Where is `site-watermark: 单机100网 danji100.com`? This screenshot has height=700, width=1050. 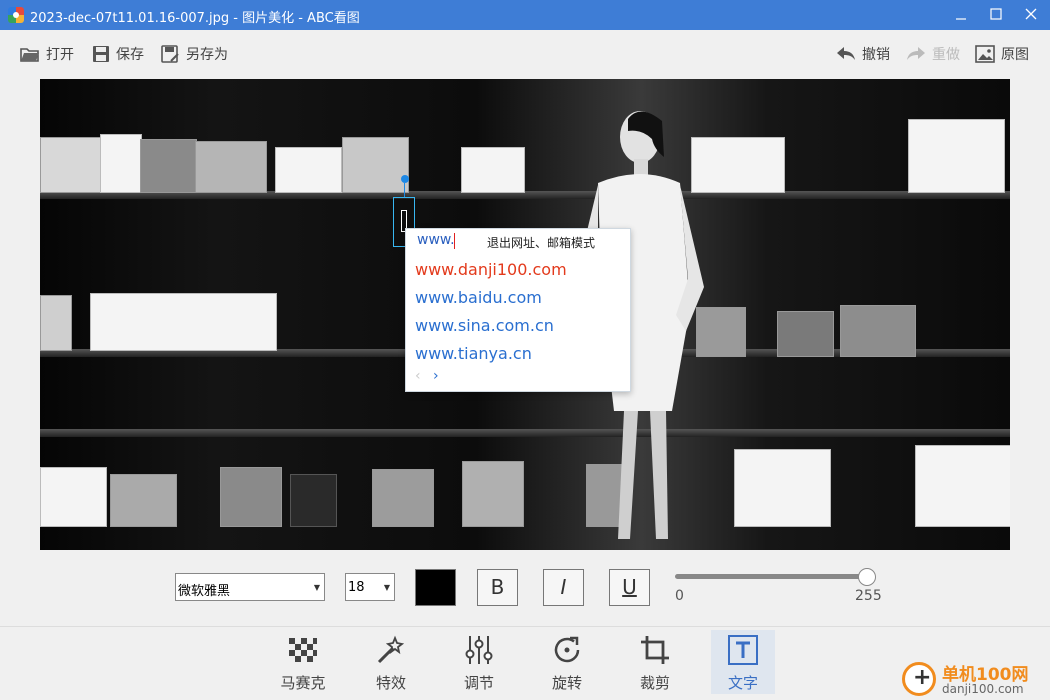
site-watermark: 单机100网 danji100.com is located at coordinates (976, 679).